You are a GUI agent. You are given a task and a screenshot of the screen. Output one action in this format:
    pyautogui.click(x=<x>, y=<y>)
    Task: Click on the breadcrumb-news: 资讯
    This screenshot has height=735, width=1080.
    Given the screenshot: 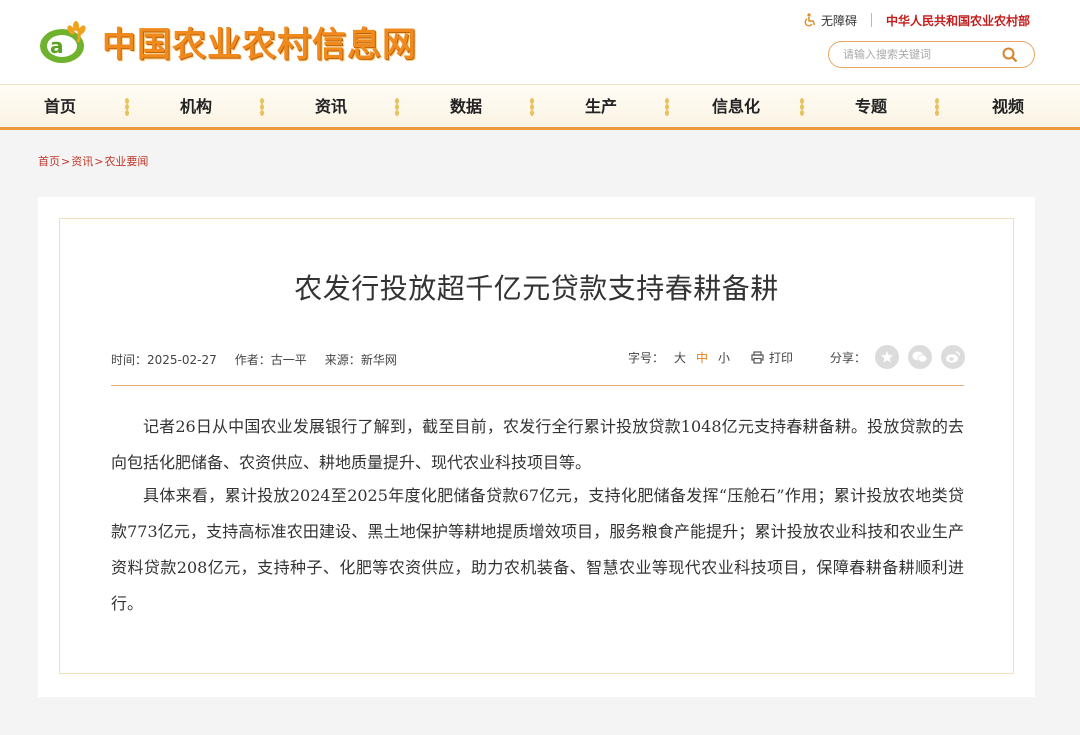 What is the action you would take?
    pyautogui.click(x=82, y=161)
    